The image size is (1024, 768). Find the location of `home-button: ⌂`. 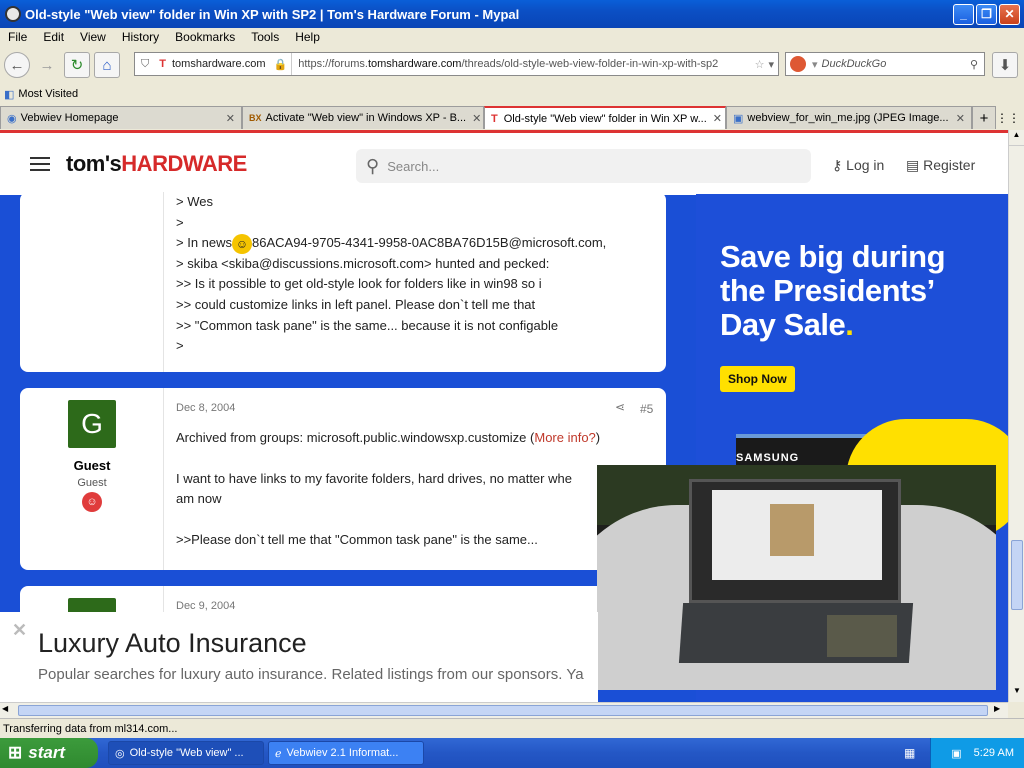

home-button: ⌂ is located at coordinates (107, 65).